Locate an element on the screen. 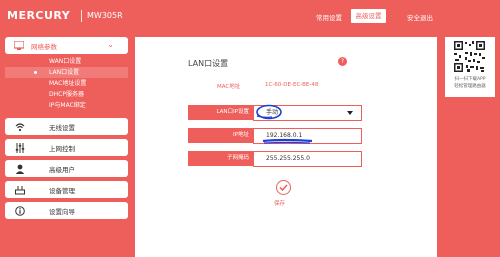 This screenshot has height=257, width=500. info-icon is located at coordinates (20, 211).